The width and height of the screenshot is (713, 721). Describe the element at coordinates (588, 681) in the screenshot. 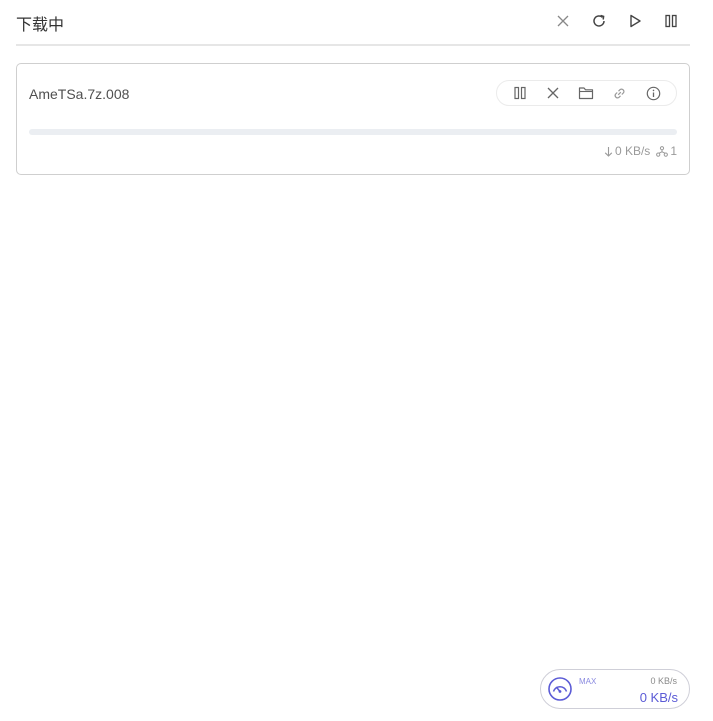

I see `speed-mode-label: MAX` at that location.